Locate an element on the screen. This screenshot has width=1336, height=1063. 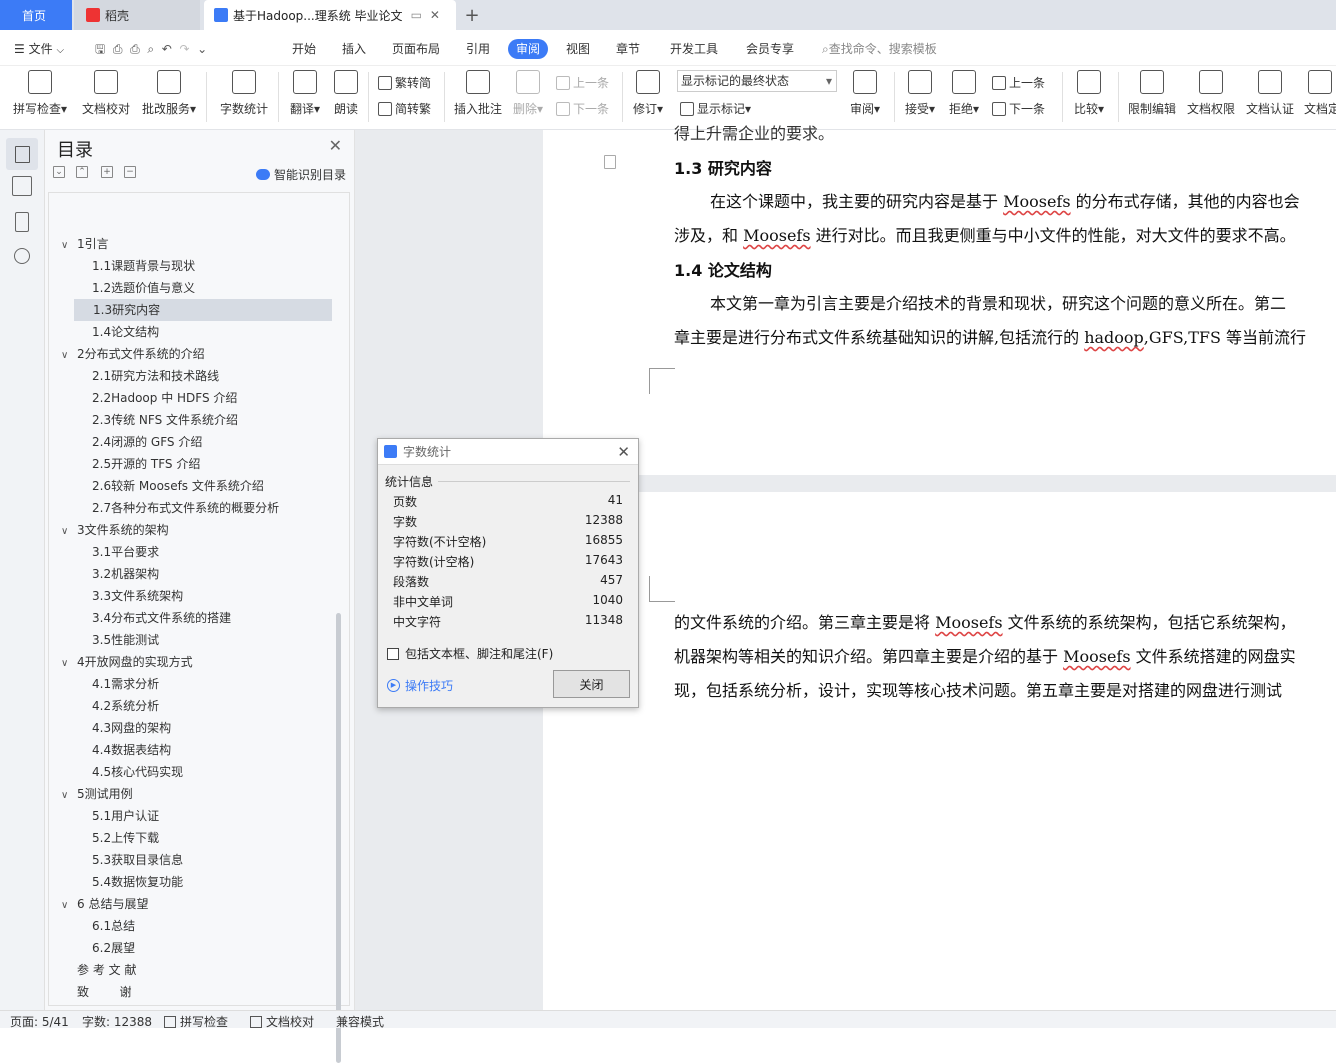
include-textbox-checkbox: 包括文本框、脚注和尾注(F) is located at coordinates (470, 653).